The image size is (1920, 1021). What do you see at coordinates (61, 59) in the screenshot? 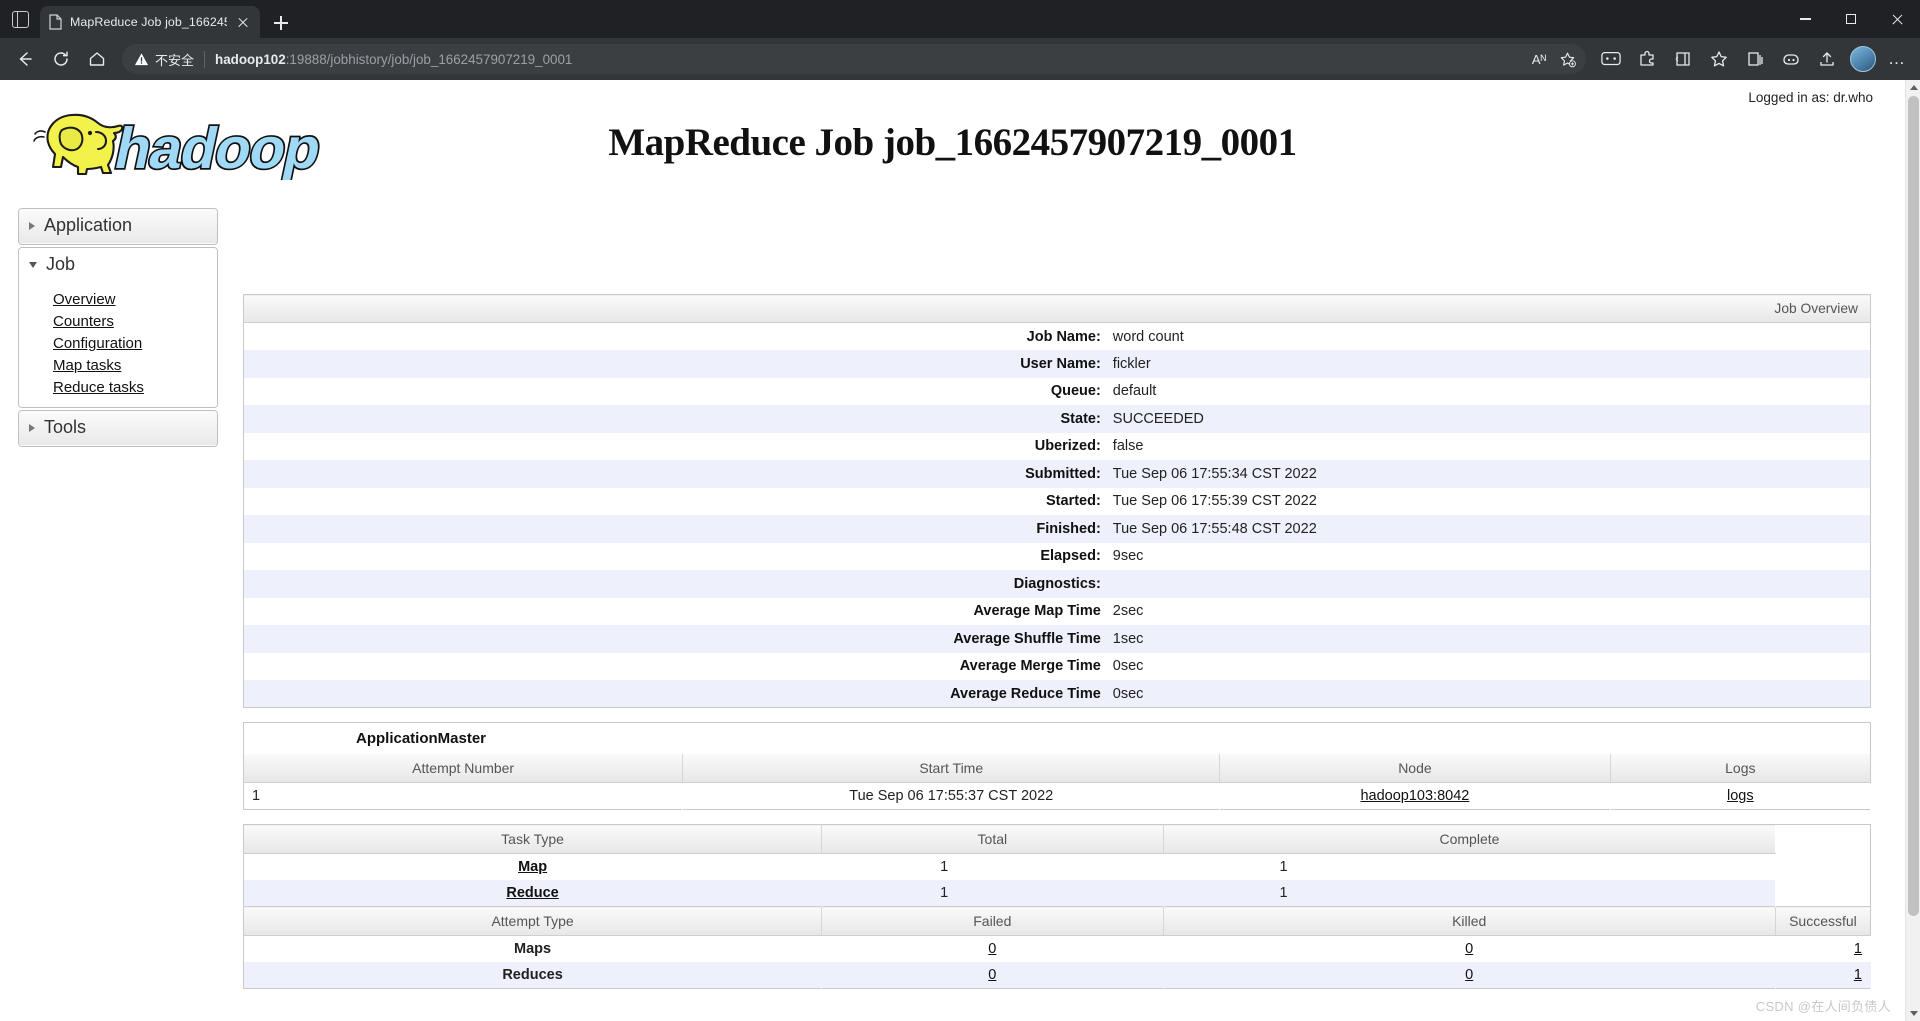
I see `reload-button` at bounding box center [61, 59].